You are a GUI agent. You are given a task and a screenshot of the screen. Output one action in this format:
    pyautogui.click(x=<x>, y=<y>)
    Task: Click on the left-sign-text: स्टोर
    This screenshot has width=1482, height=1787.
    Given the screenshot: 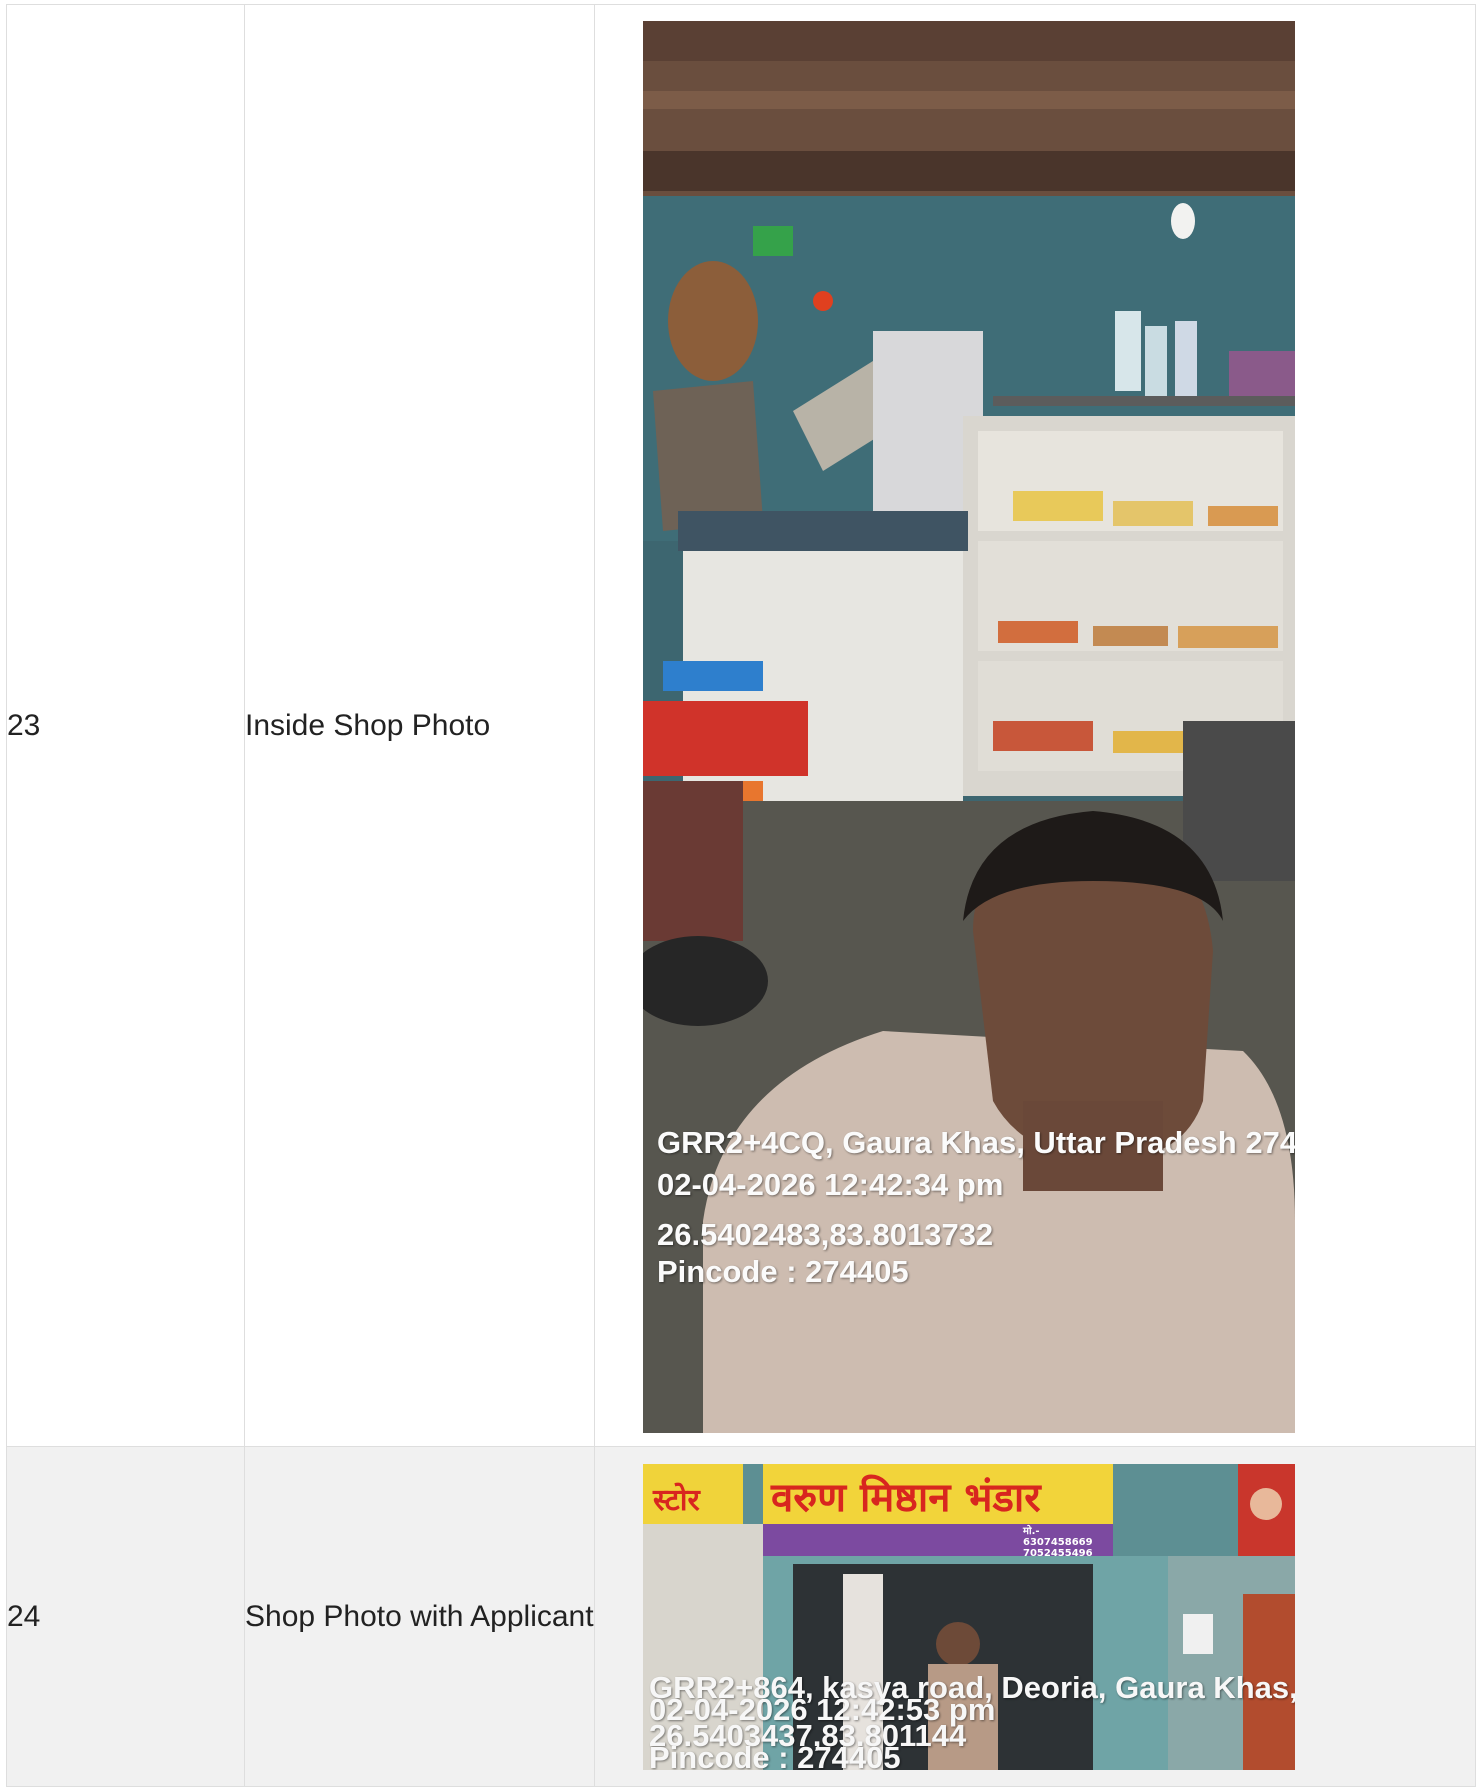 What is the action you would take?
    pyautogui.click(x=676, y=1500)
    